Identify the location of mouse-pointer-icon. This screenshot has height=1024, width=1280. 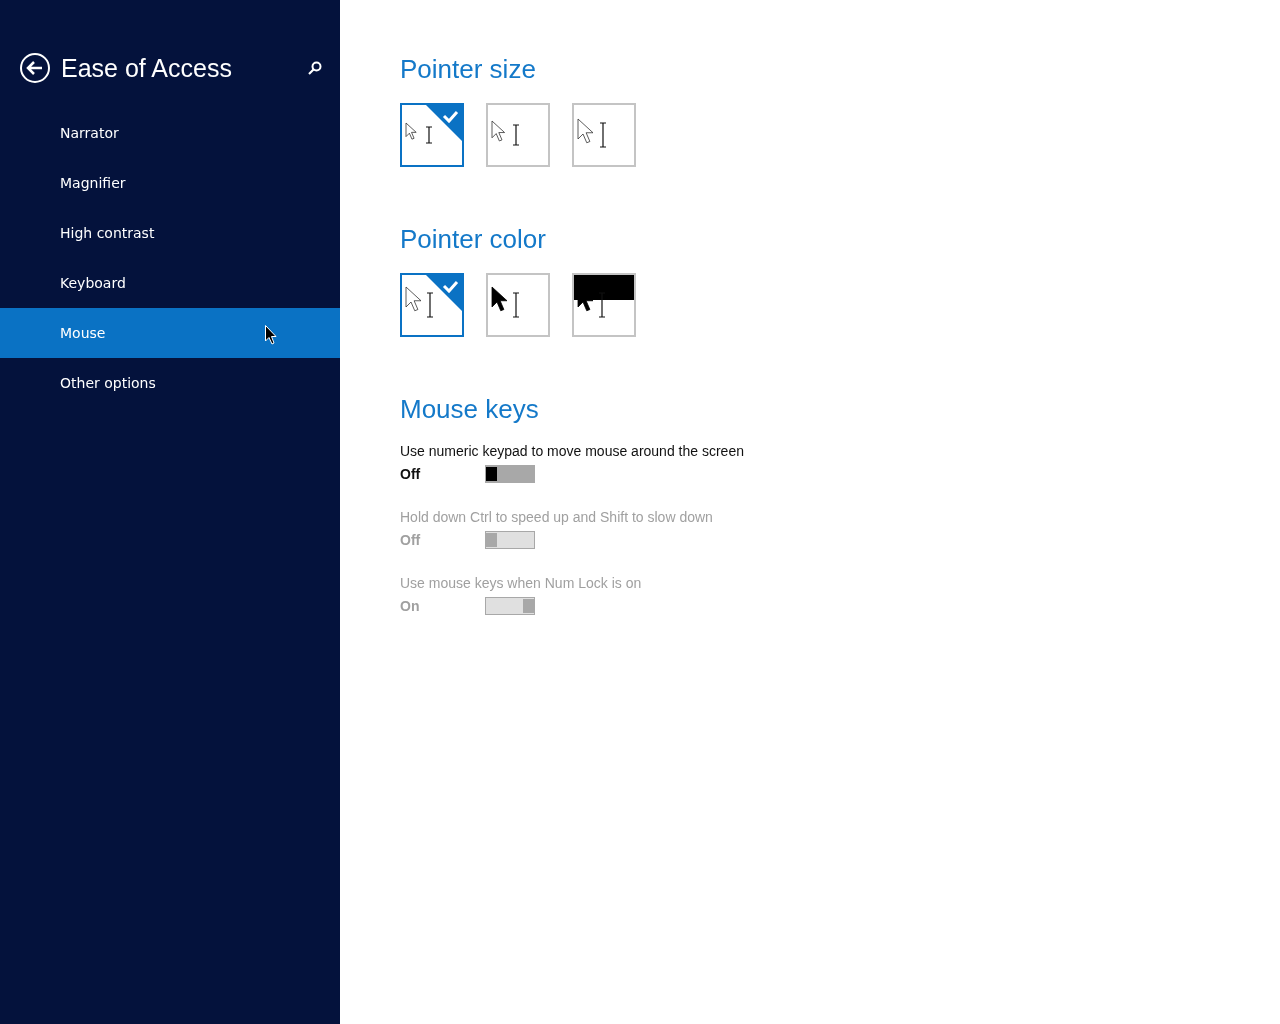
(271, 335).